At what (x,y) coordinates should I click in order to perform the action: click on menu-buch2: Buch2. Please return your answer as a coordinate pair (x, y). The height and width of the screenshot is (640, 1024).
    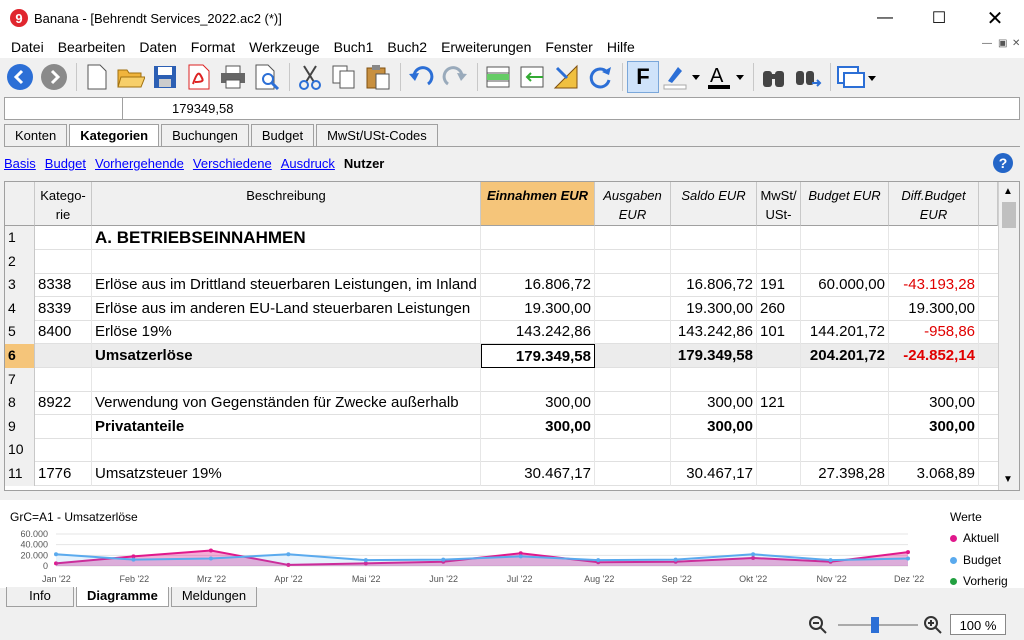
    Looking at the image, I should click on (407, 47).